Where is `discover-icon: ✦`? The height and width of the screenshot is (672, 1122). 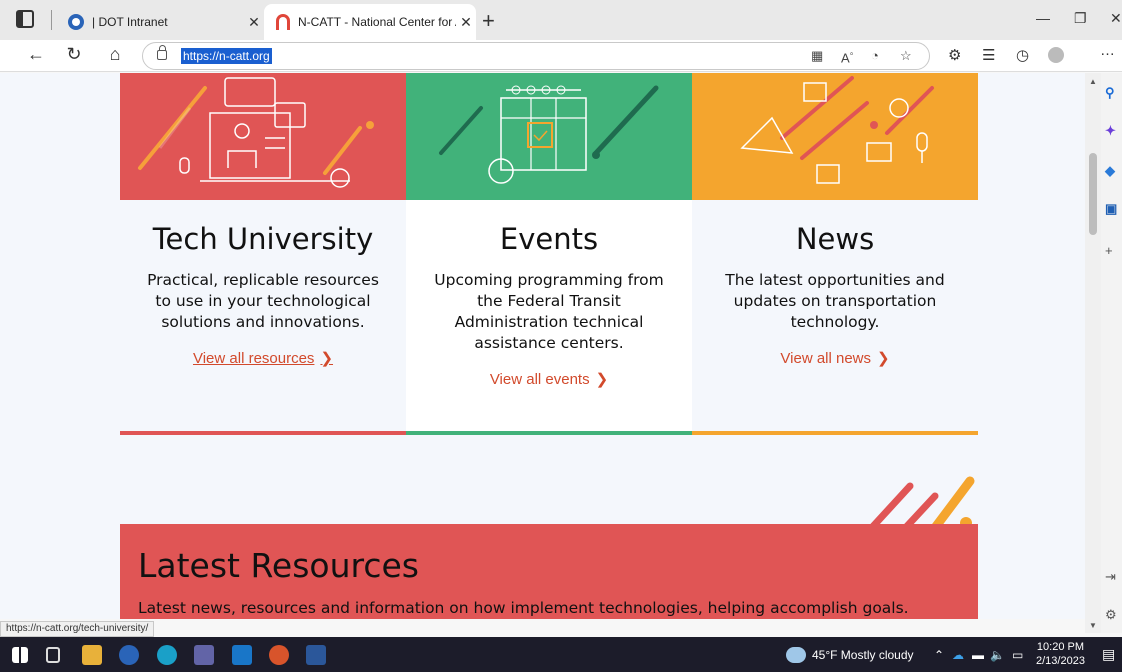 discover-icon: ✦ is located at coordinates (1110, 131).